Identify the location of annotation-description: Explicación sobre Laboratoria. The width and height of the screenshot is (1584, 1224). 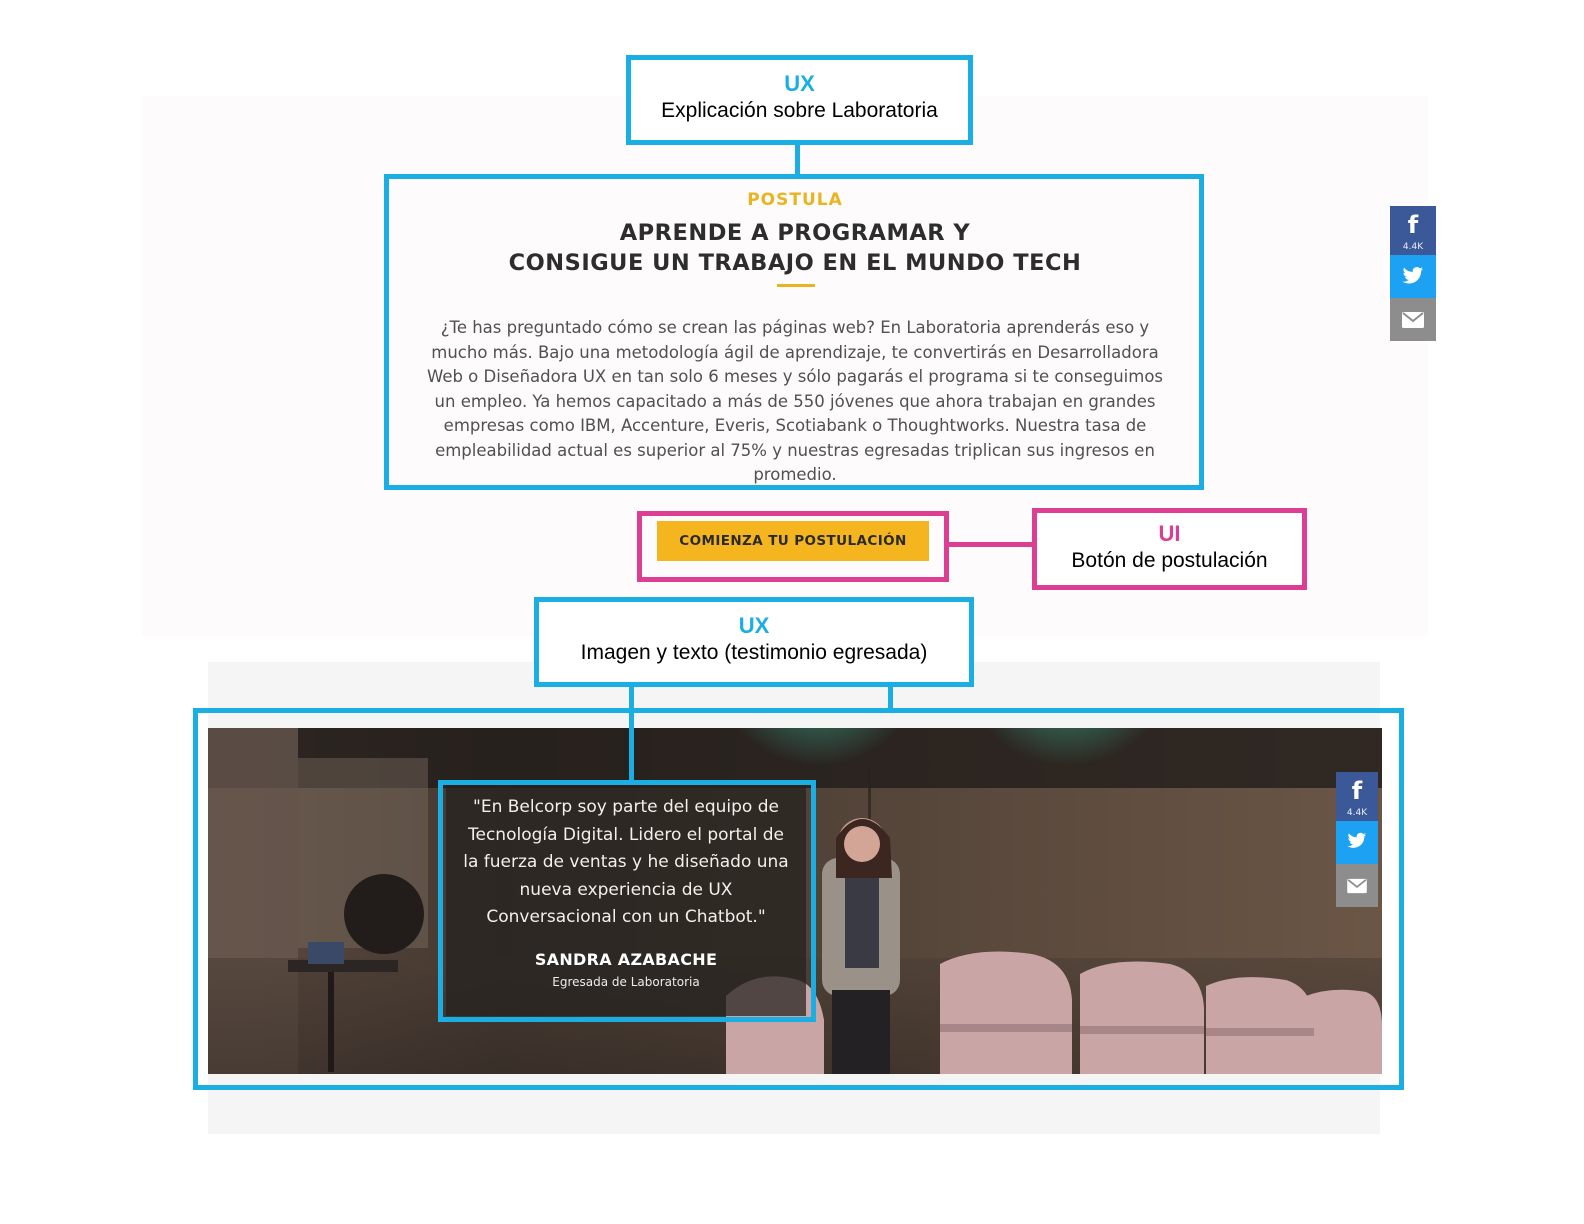
(799, 110).